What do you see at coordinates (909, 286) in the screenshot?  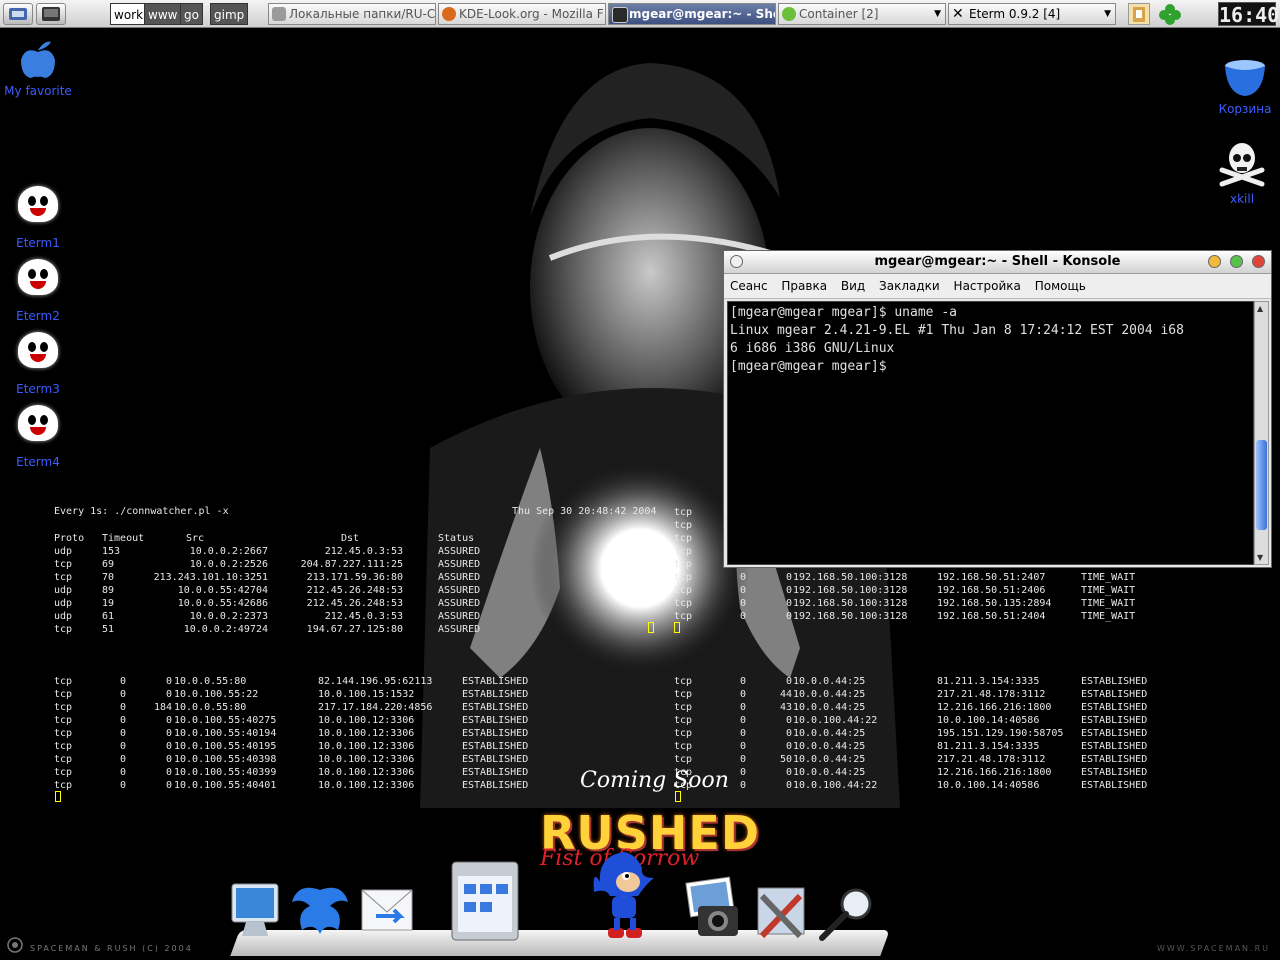 I see `menu-bookmarks: Закладки` at bounding box center [909, 286].